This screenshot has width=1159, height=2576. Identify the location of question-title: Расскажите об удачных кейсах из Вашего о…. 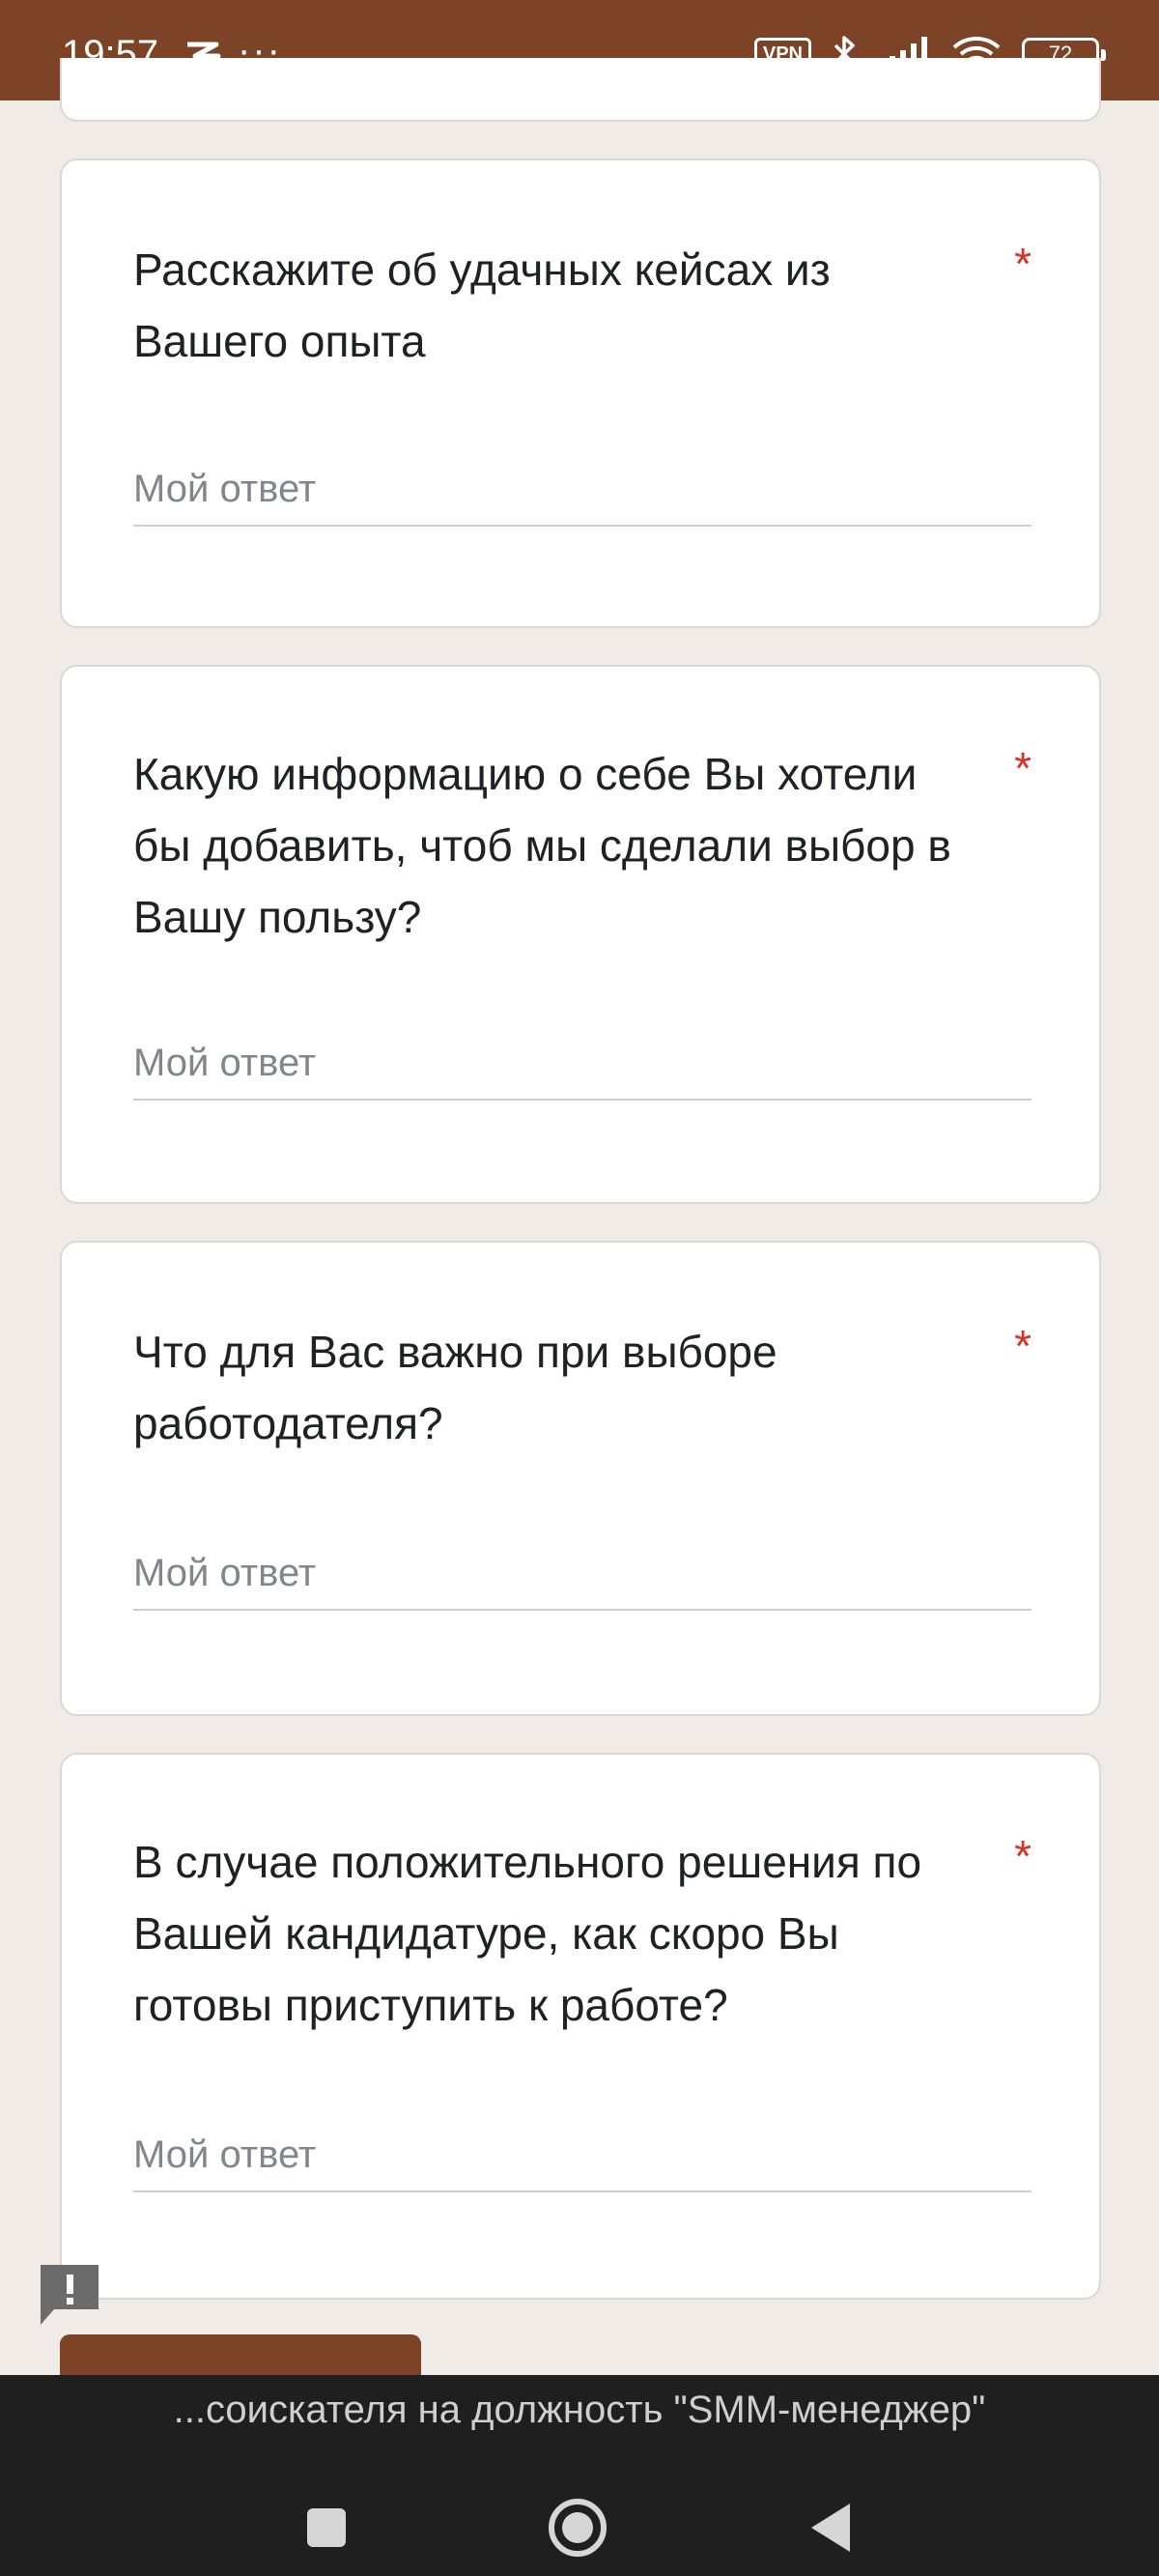
(482, 305).